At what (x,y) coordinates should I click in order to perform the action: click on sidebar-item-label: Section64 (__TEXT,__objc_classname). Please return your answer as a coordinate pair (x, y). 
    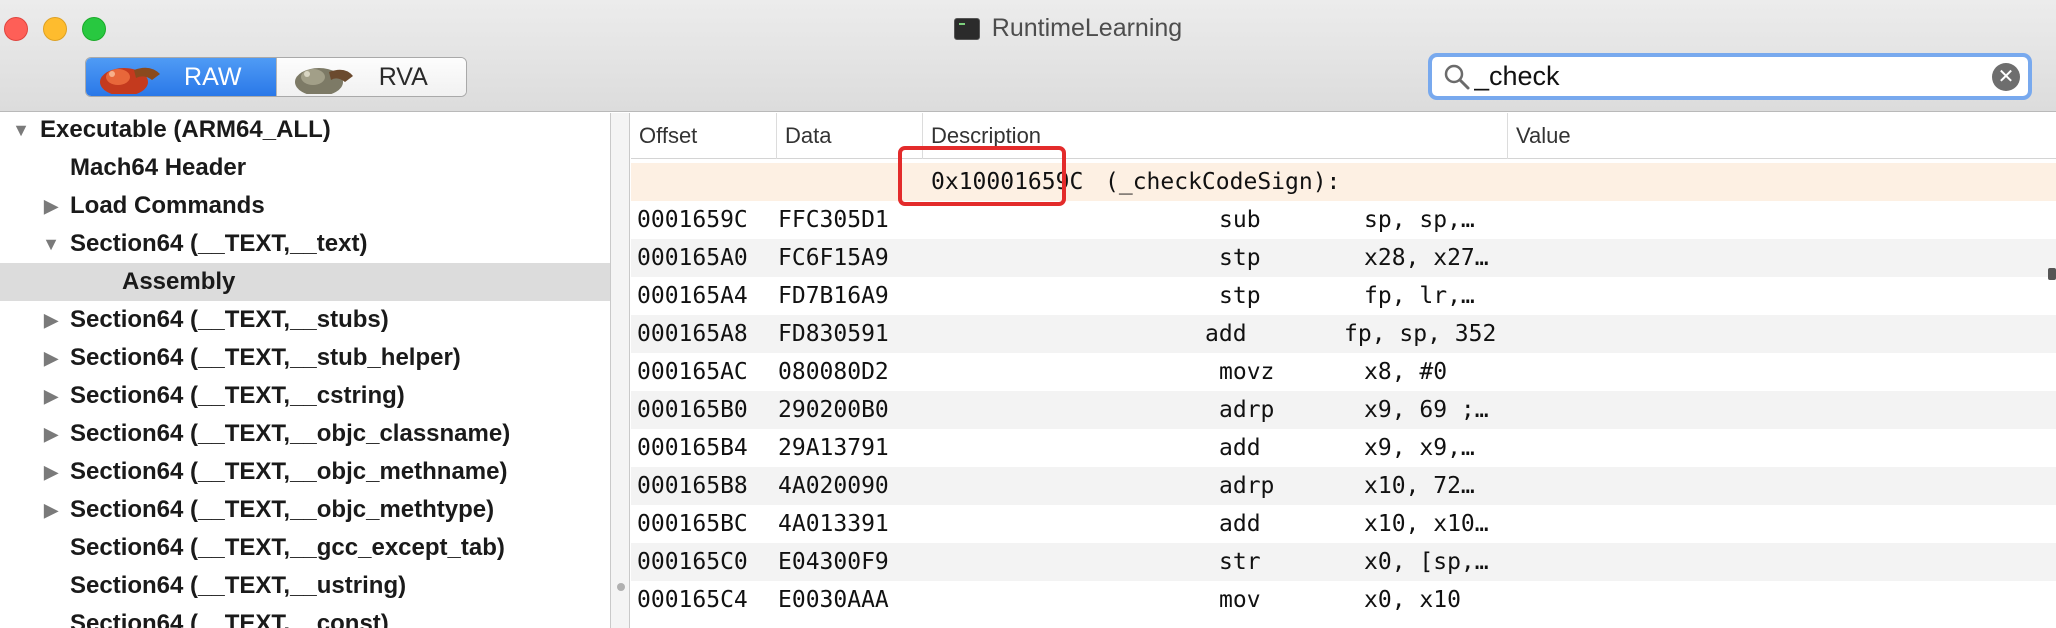
    Looking at the image, I should click on (290, 433).